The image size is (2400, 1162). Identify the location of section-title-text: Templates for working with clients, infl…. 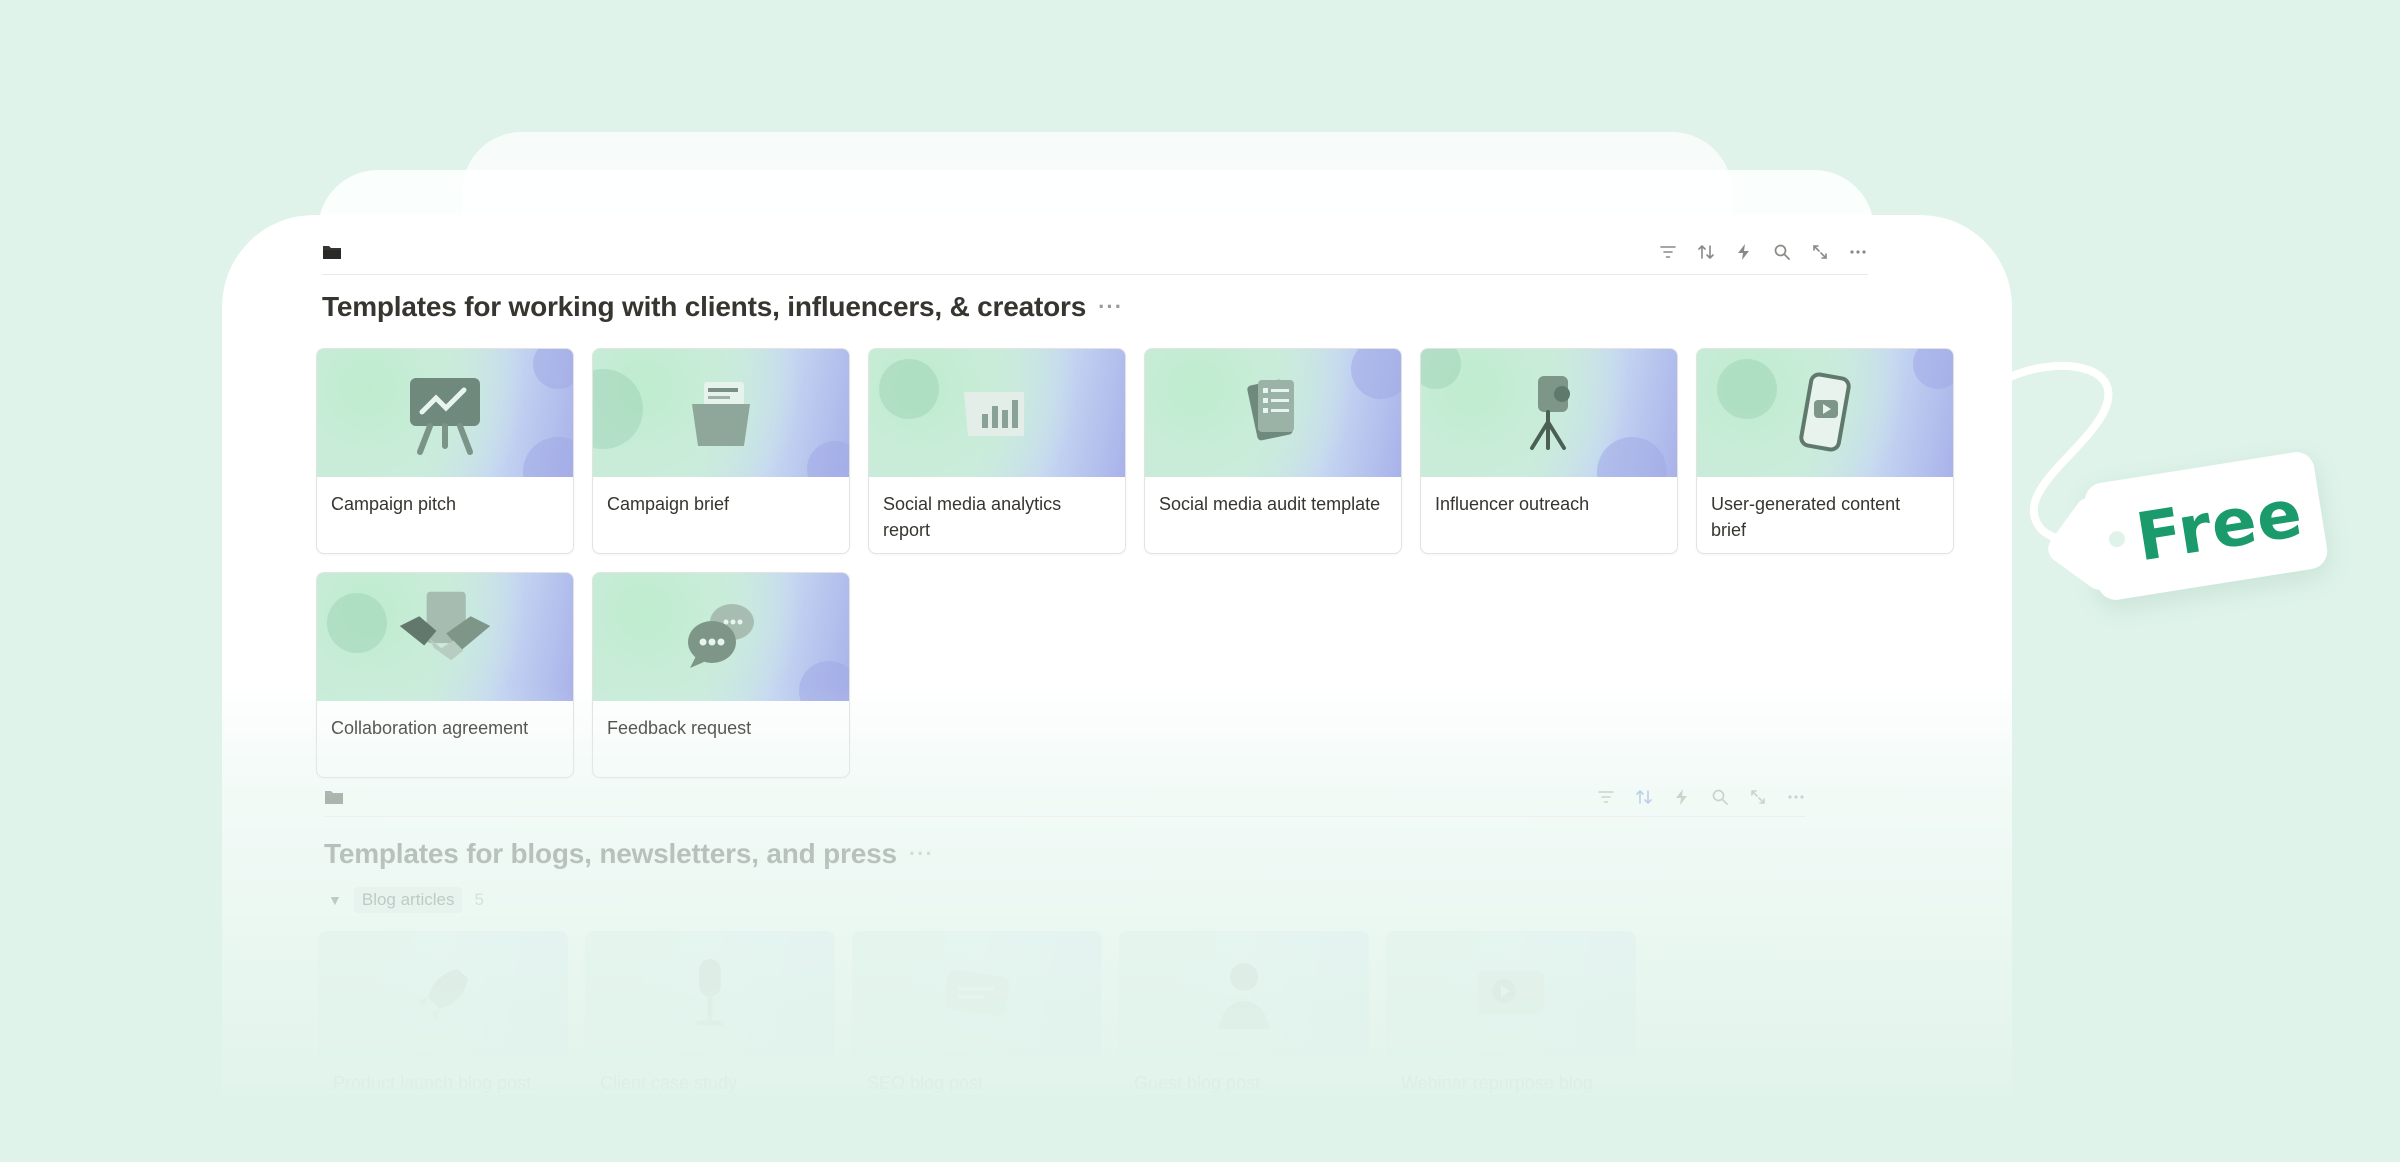
(704, 306).